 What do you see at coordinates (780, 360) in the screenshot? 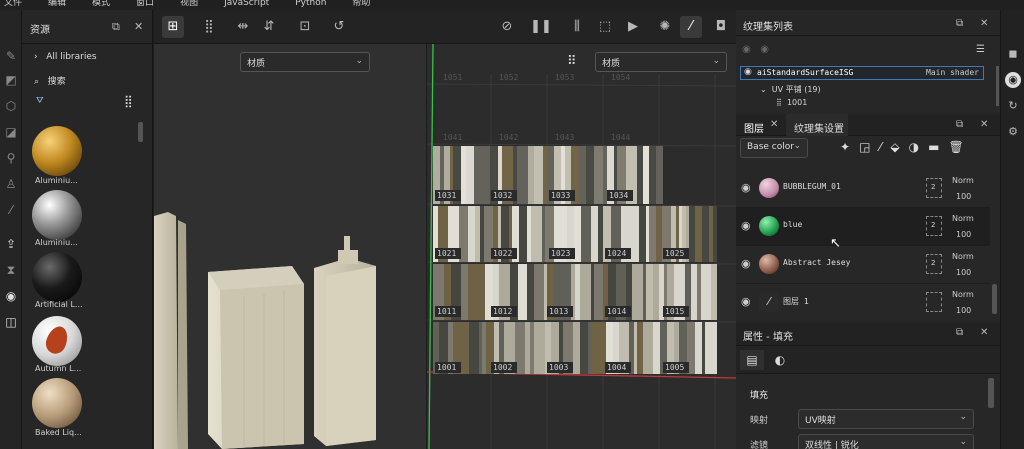
I see `material-tab-icon: ◐` at bounding box center [780, 360].